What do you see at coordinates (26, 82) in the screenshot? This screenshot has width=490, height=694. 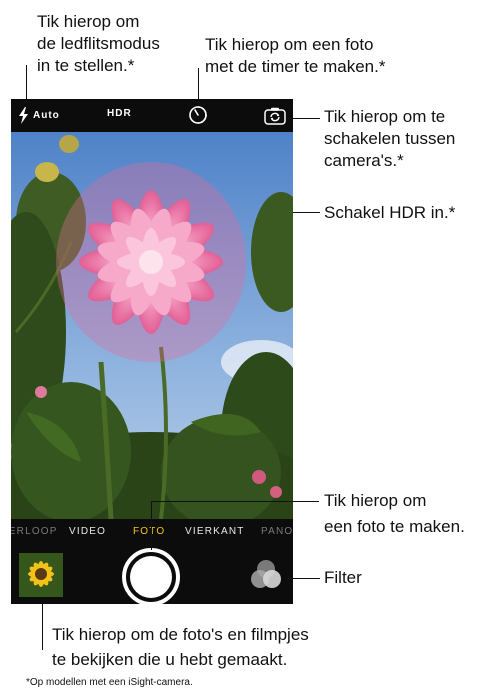 I see `callout-flash-leader` at bounding box center [26, 82].